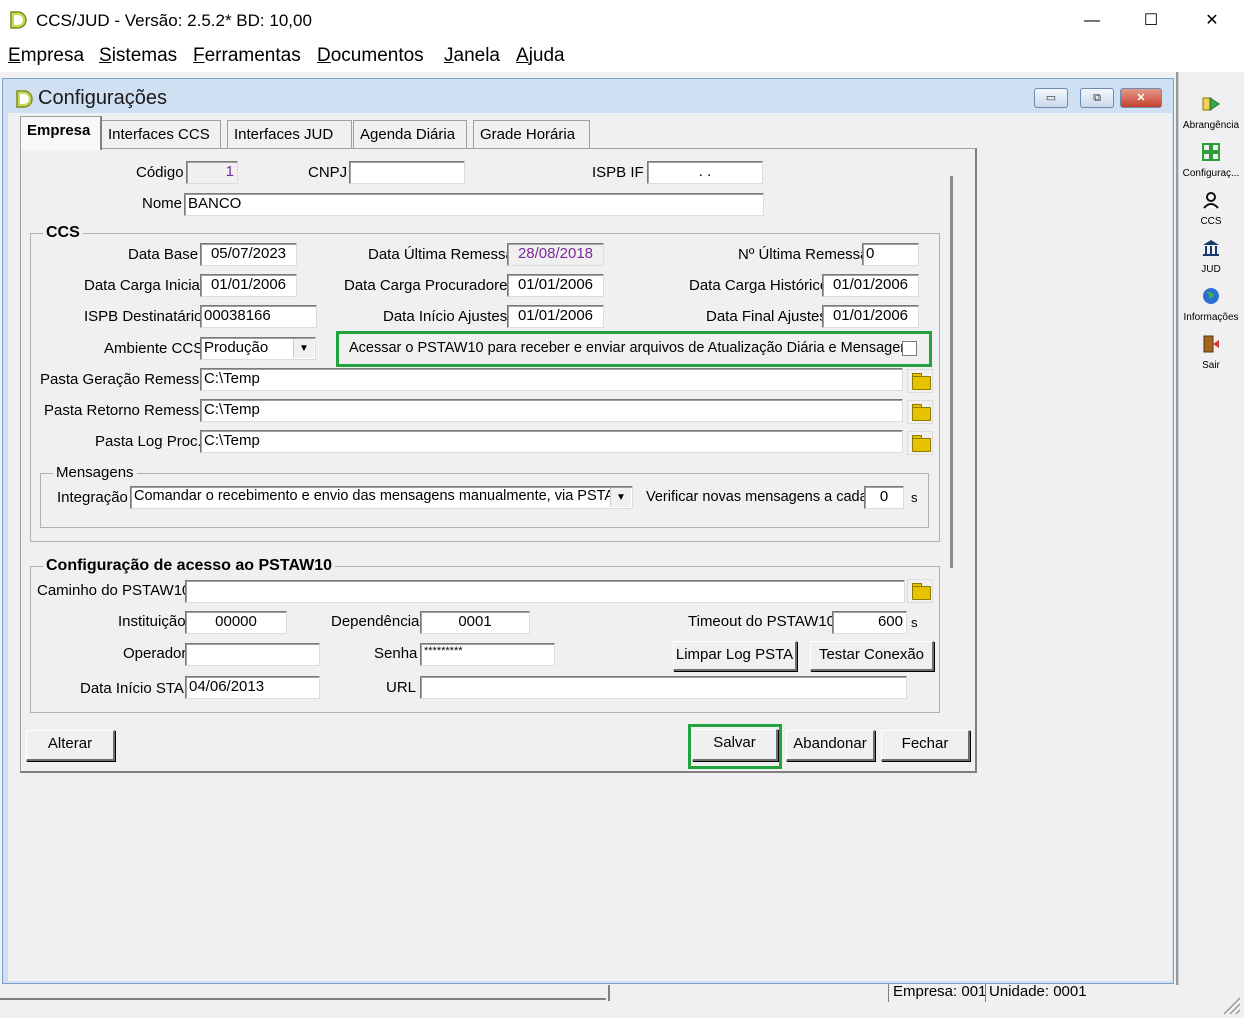 This screenshot has height=1020, width=1244. Describe the element at coordinates (914, 622) in the screenshot. I see `timeout-unit: s` at that location.